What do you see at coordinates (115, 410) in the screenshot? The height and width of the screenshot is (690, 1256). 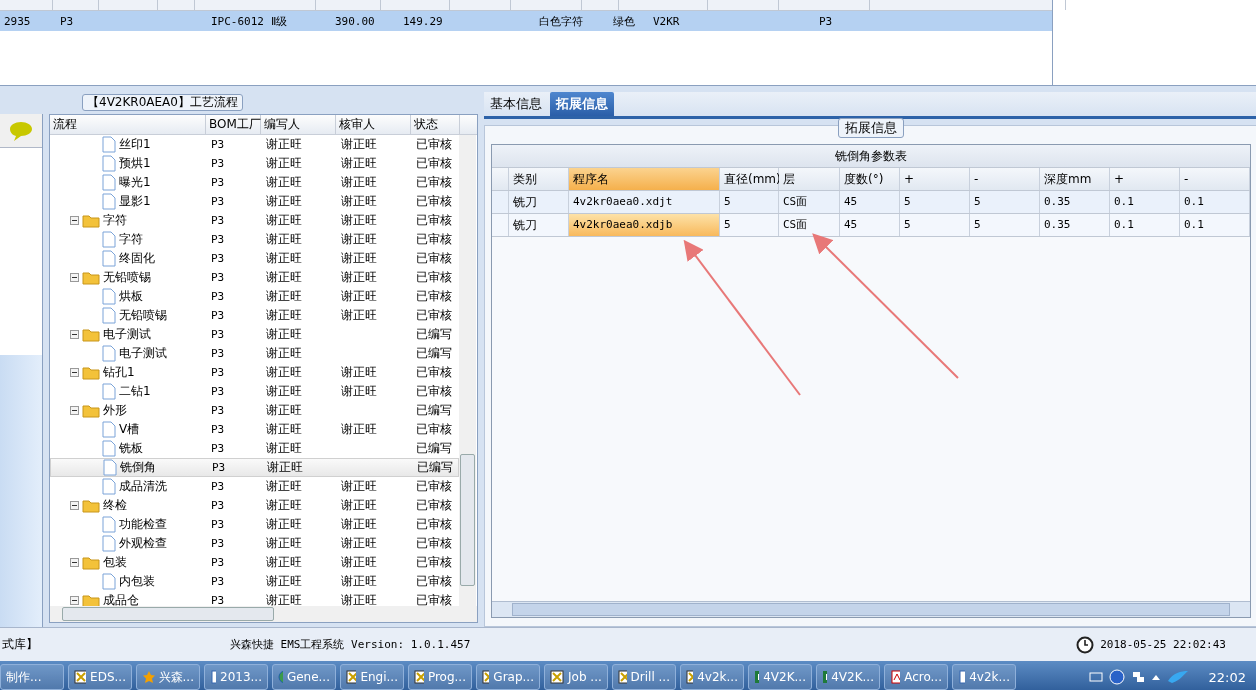 I see `step-name: 外形` at bounding box center [115, 410].